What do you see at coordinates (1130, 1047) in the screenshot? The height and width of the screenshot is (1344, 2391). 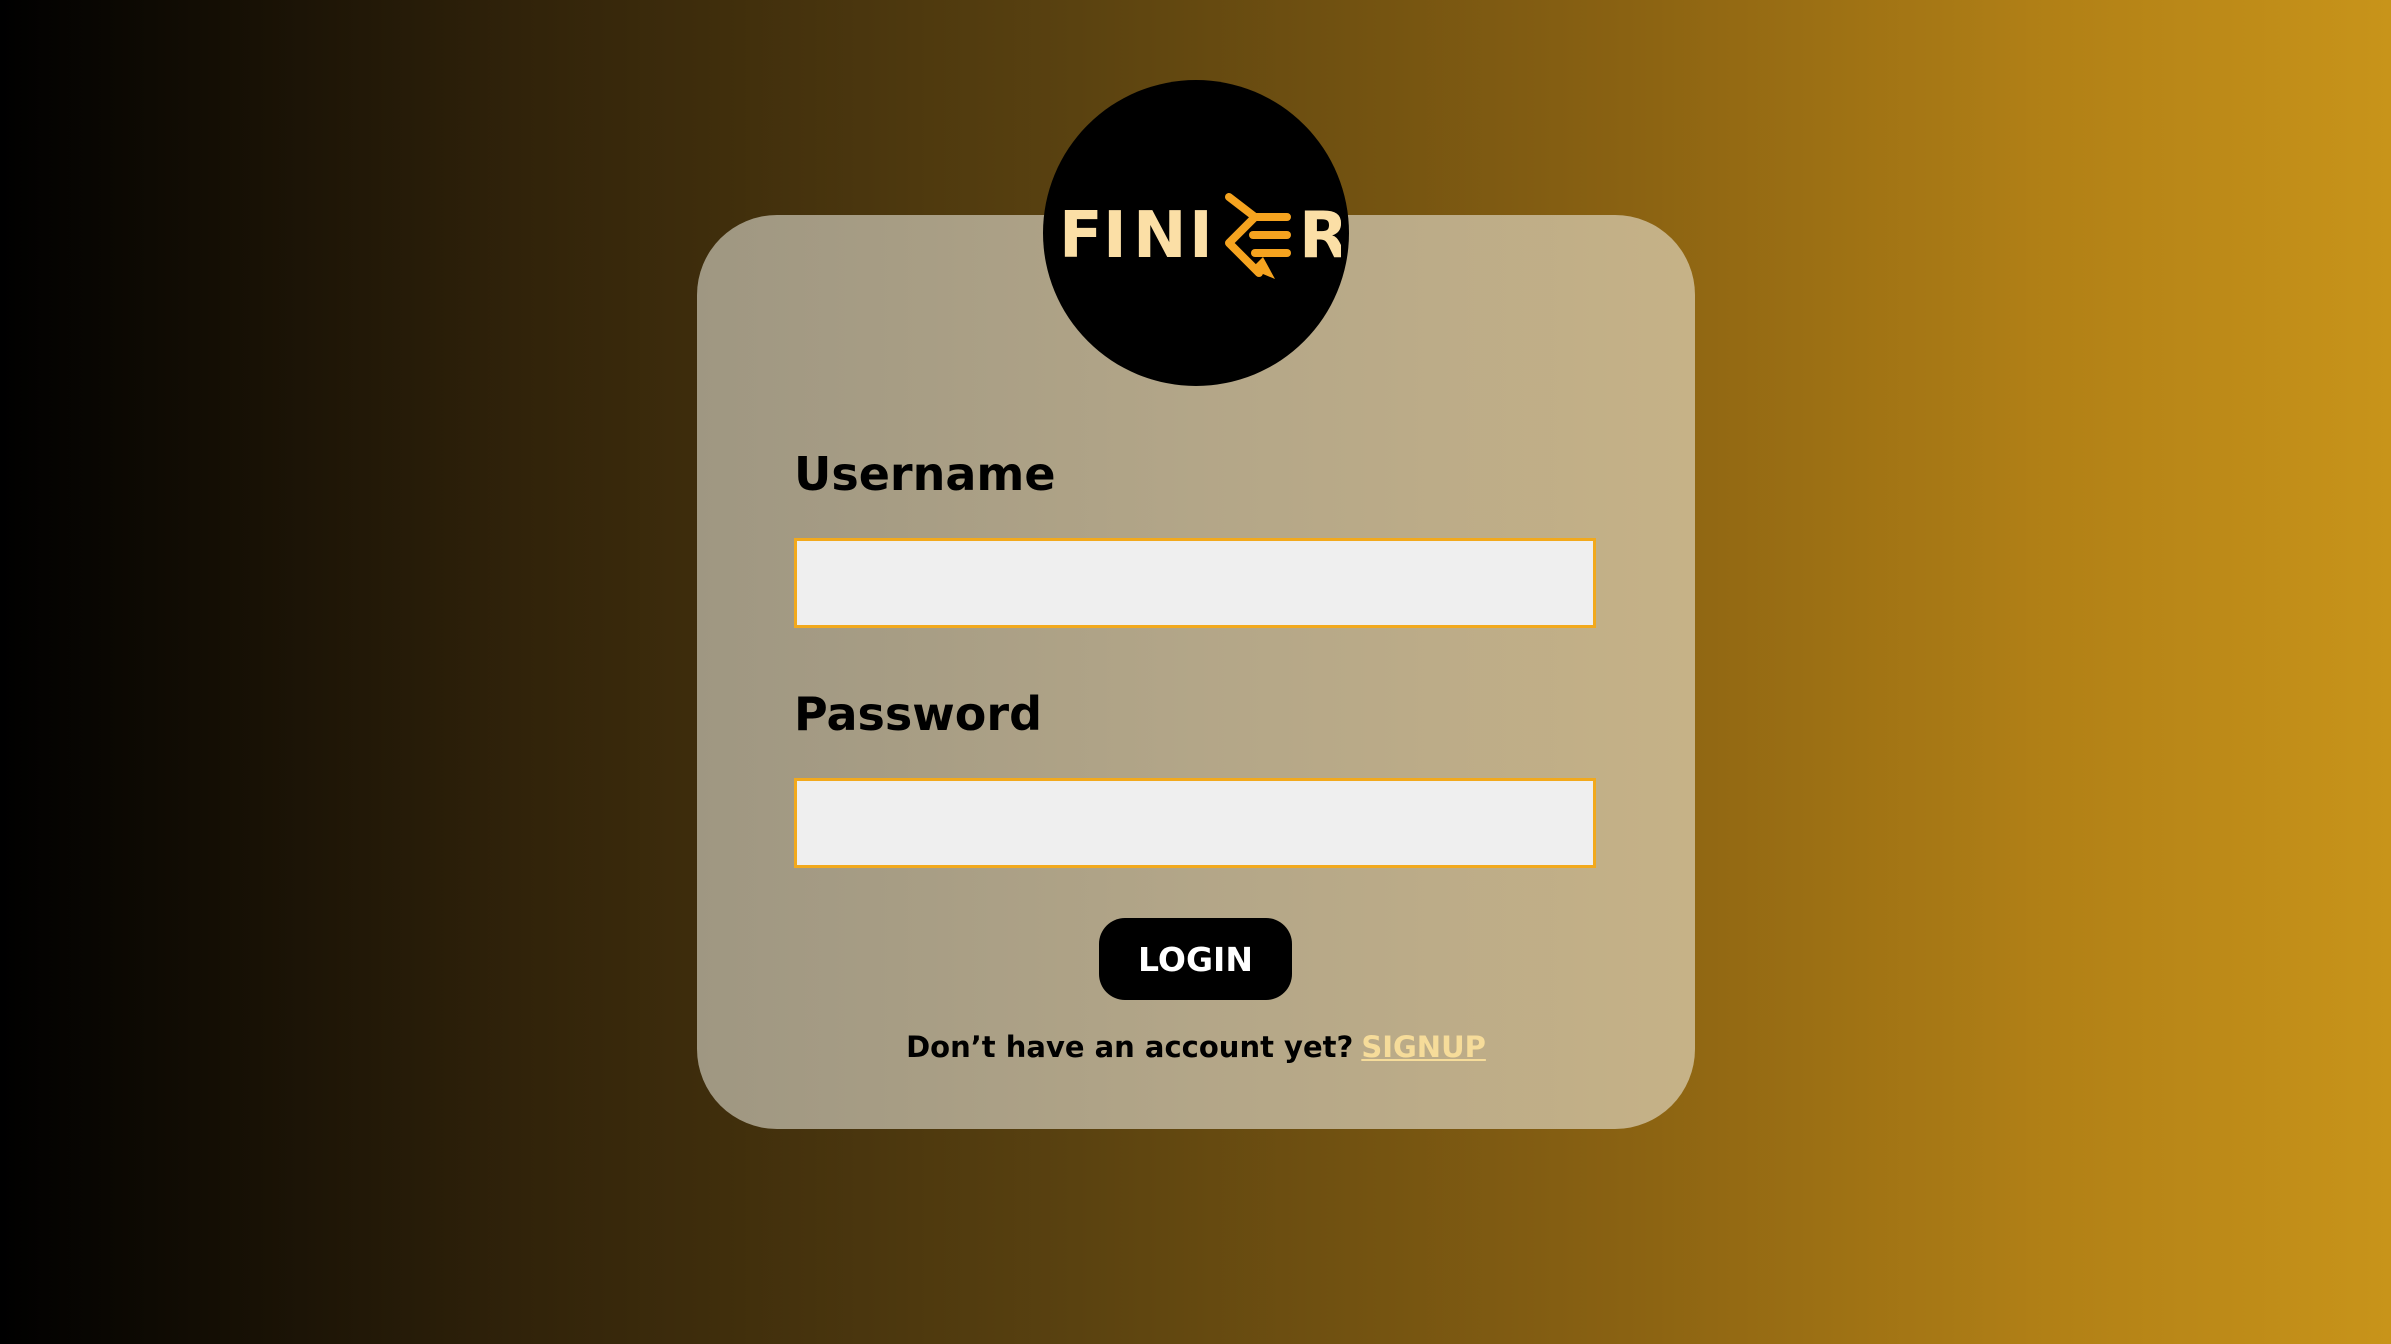 I see `signup-prompt-text: Don’t have an account yet?` at bounding box center [1130, 1047].